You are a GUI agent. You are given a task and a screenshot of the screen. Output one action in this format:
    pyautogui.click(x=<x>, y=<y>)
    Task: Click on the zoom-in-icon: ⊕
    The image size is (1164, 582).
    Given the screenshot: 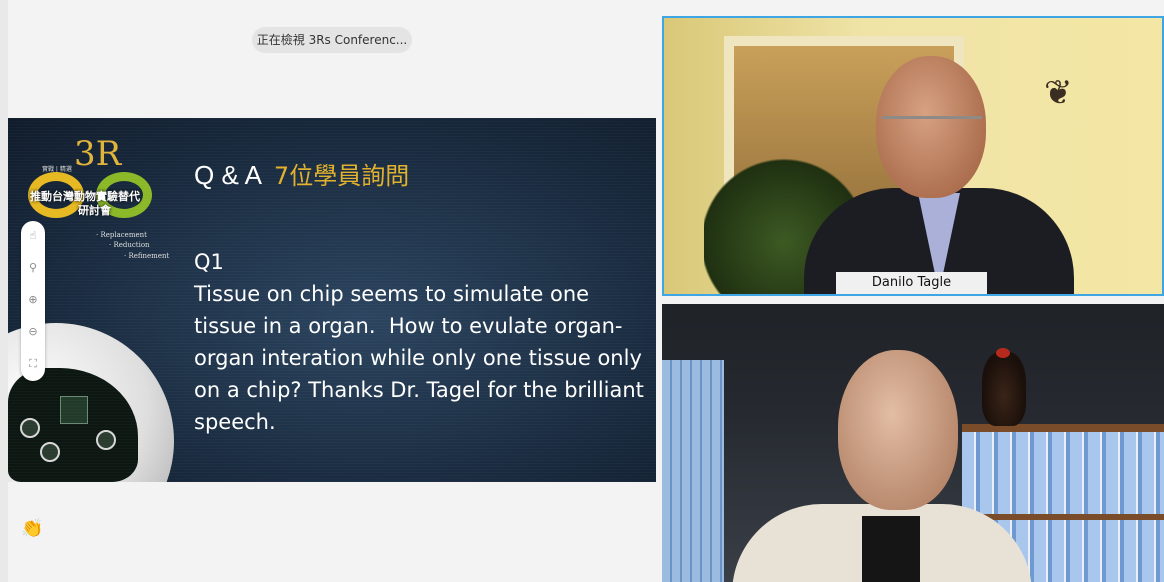 What is the action you would take?
    pyautogui.click(x=33, y=299)
    